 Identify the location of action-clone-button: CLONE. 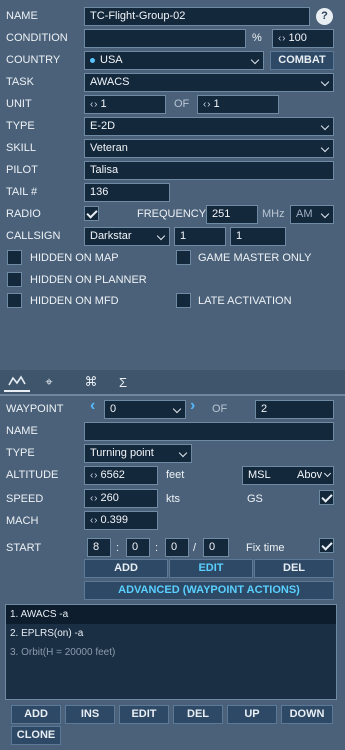
(36, 735).